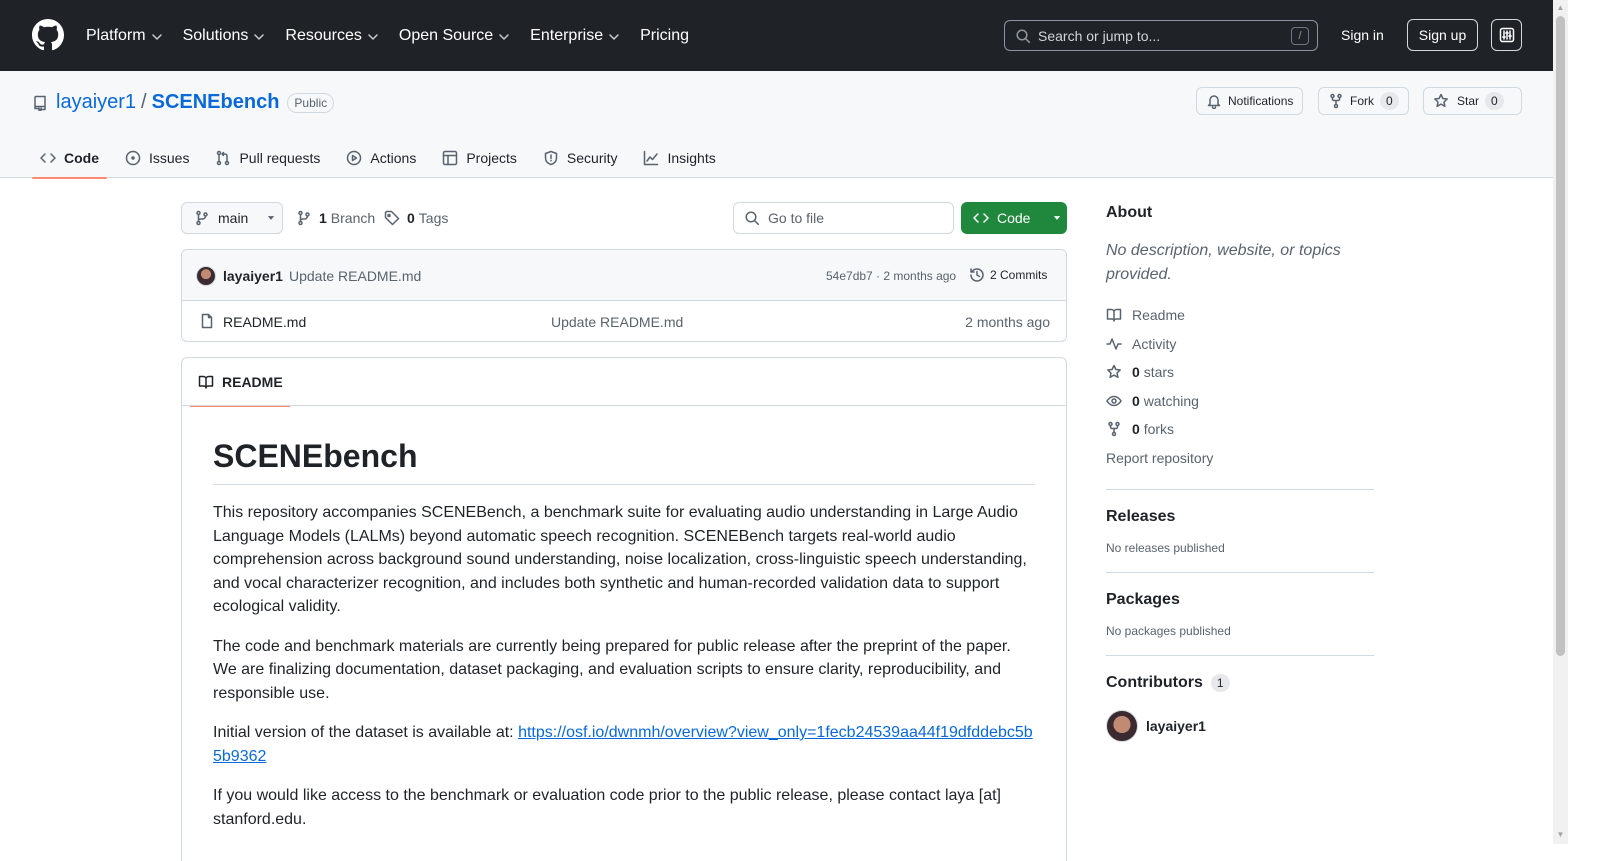 The image size is (1600, 861). I want to click on table-icon, so click(450, 158).